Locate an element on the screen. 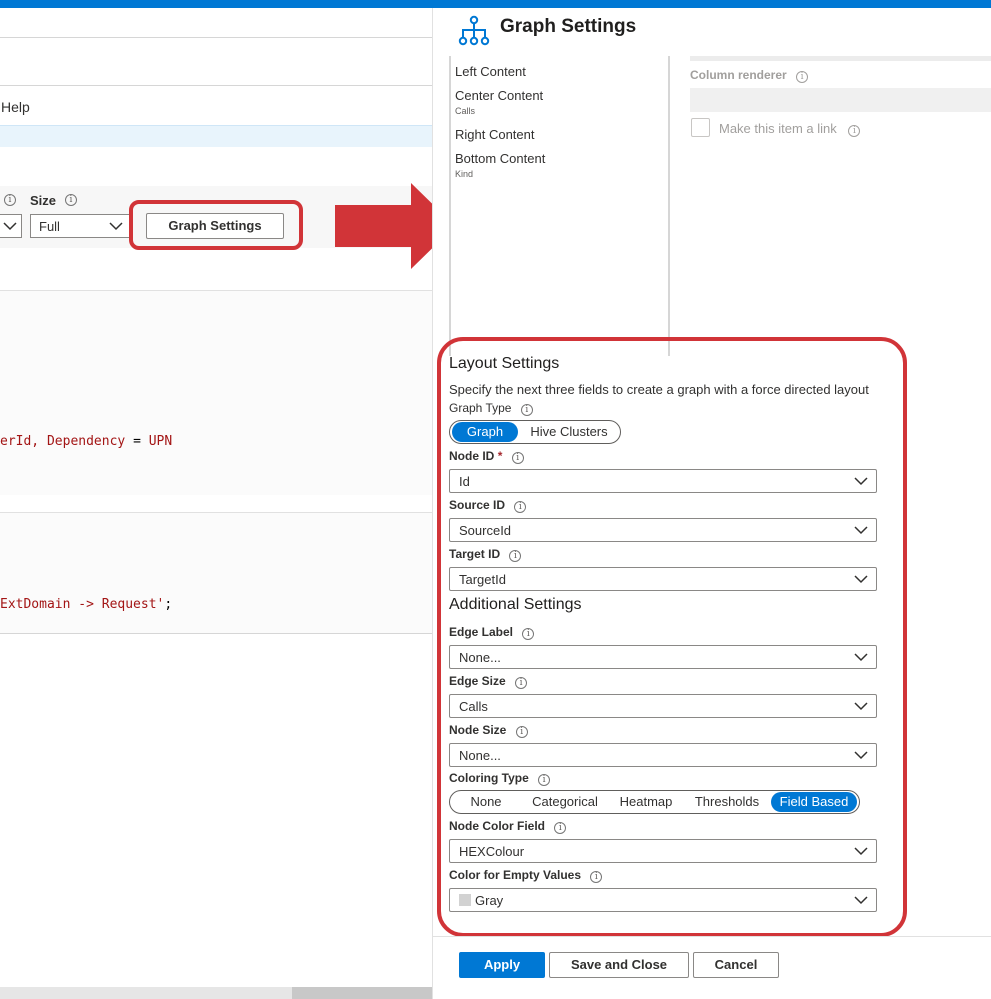 This screenshot has width=991, height=999. scrollbar-thumb is located at coordinates (362, 993).